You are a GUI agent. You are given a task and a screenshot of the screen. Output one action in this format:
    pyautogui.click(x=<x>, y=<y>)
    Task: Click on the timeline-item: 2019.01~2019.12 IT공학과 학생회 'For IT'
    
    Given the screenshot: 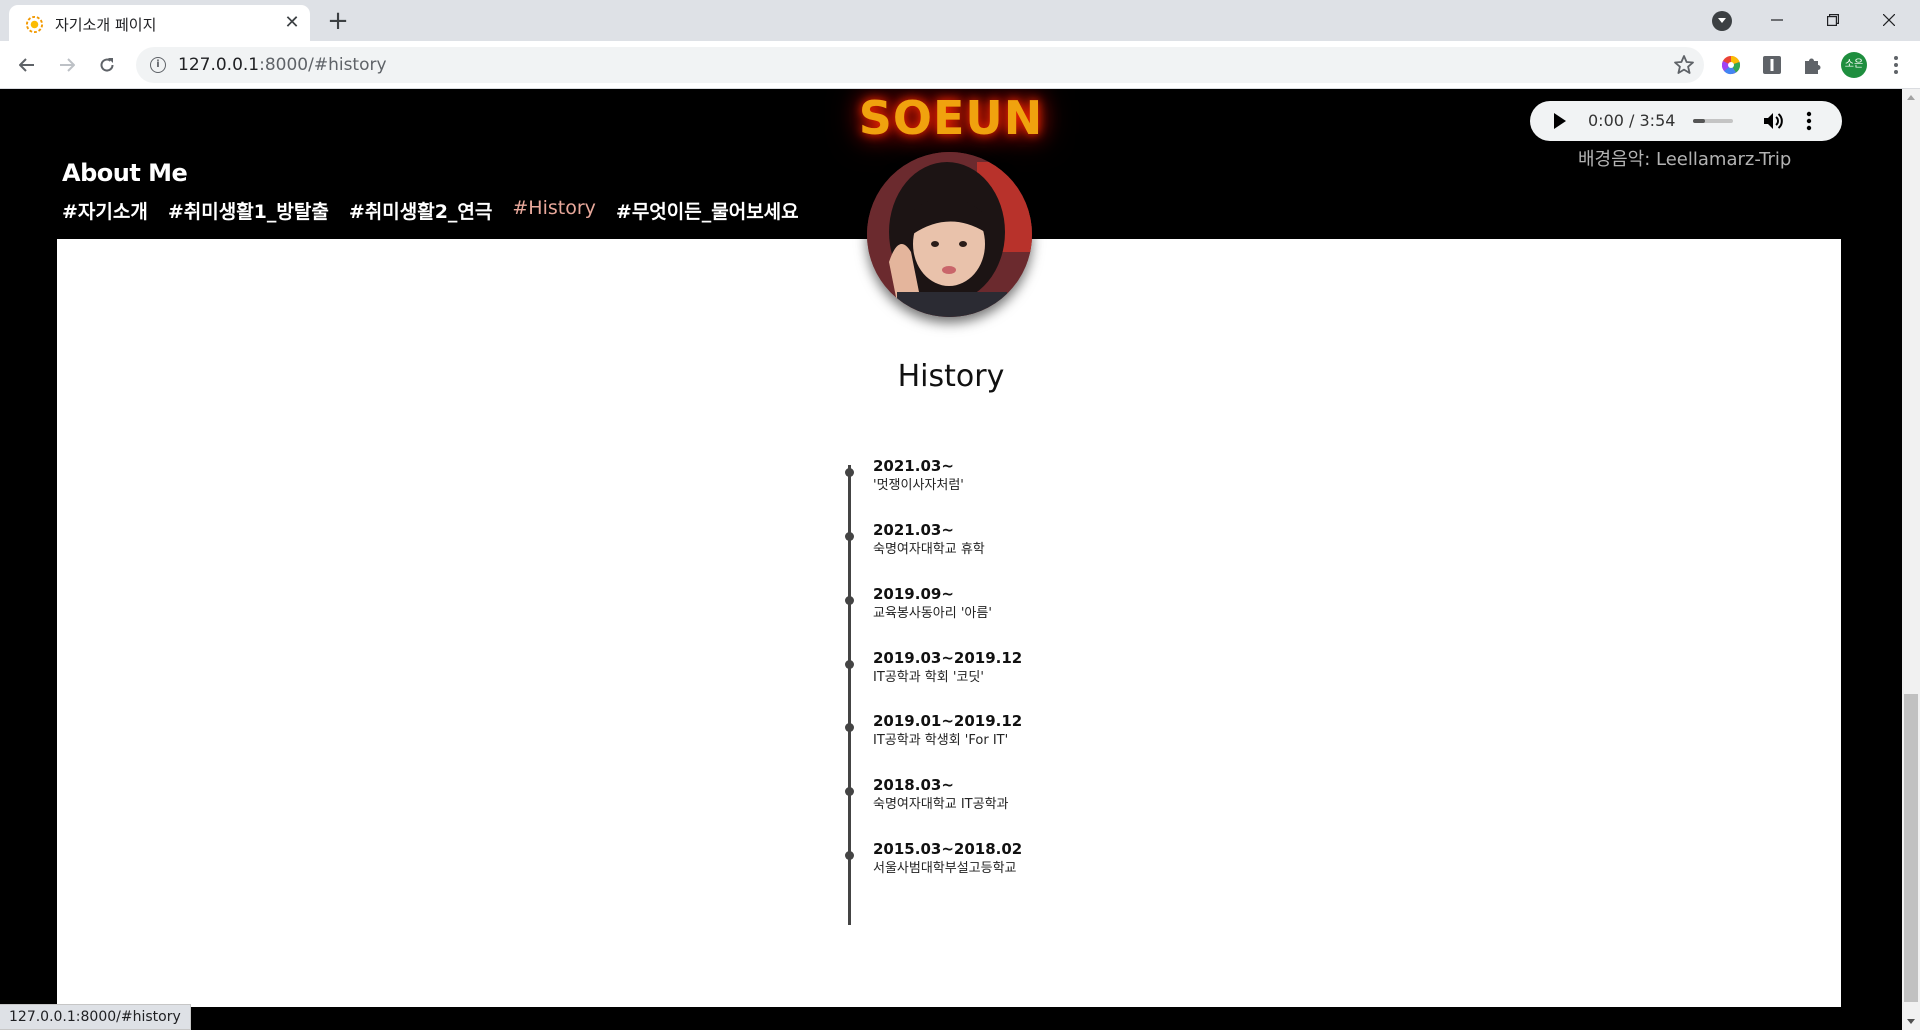 What is the action you would take?
    pyautogui.click(x=947, y=731)
    